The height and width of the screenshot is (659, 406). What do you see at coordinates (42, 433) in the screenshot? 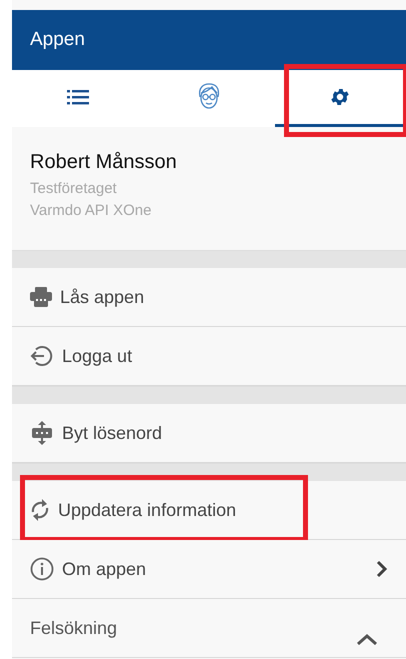
I see `swap-icon` at bounding box center [42, 433].